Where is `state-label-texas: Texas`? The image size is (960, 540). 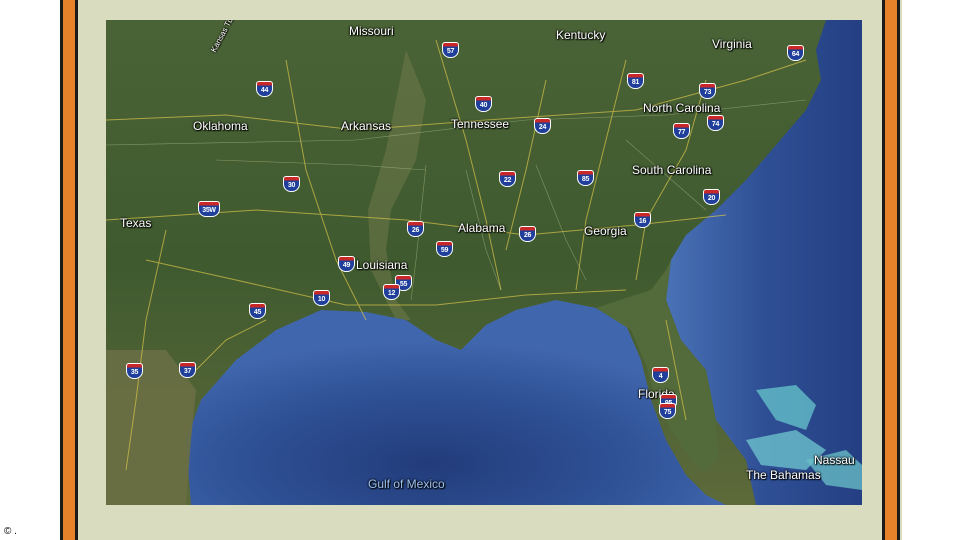
state-label-texas: Texas is located at coordinates (136, 223).